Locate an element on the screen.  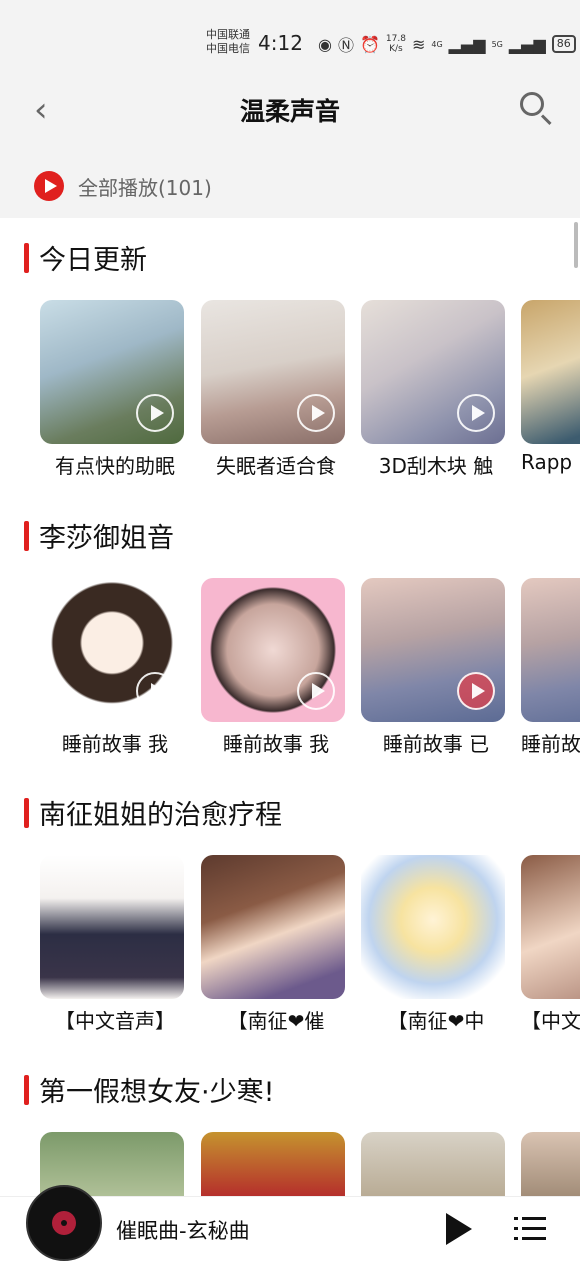
alarm-icon: ⏰ is located at coordinates (369, 44).